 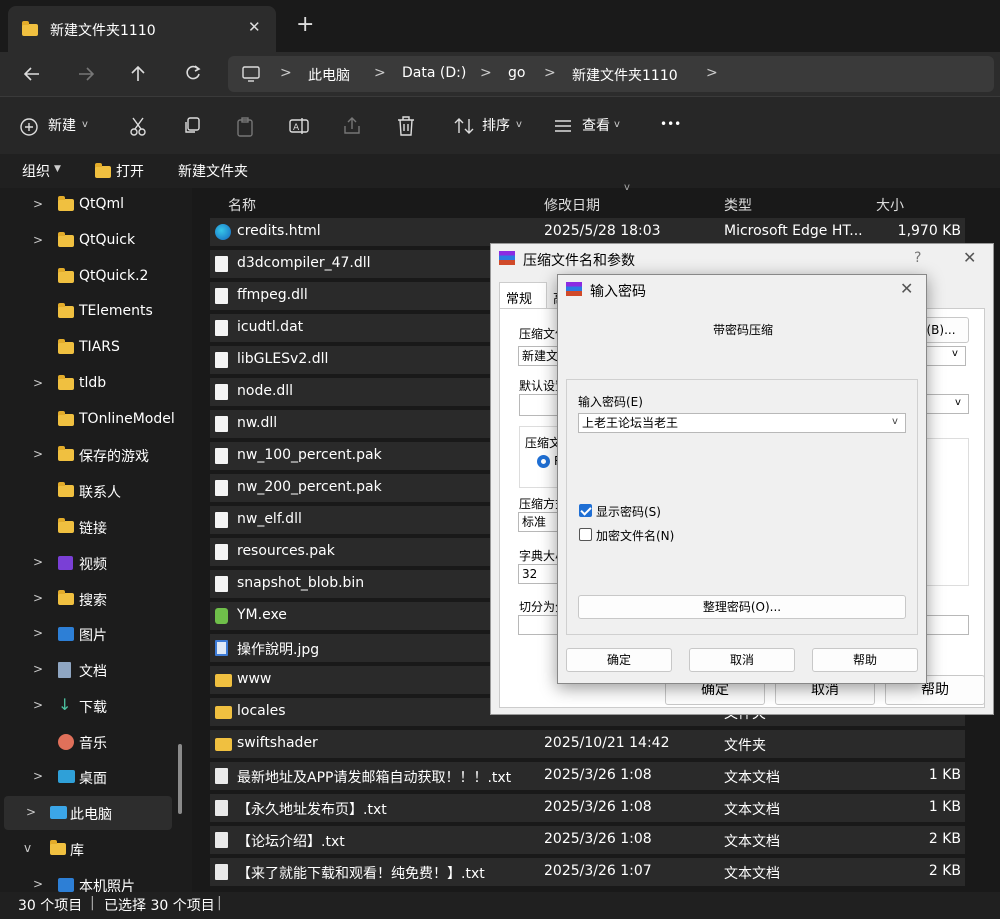 What do you see at coordinates (96, 420) in the screenshot?
I see `sidebar-item: TOnlineModel` at bounding box center [96, 420].